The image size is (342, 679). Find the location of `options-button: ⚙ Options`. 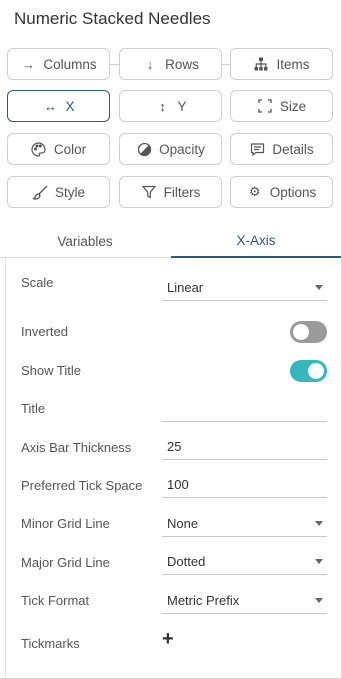

options-button: ⚙ Options is located at coordinates (281, 192).